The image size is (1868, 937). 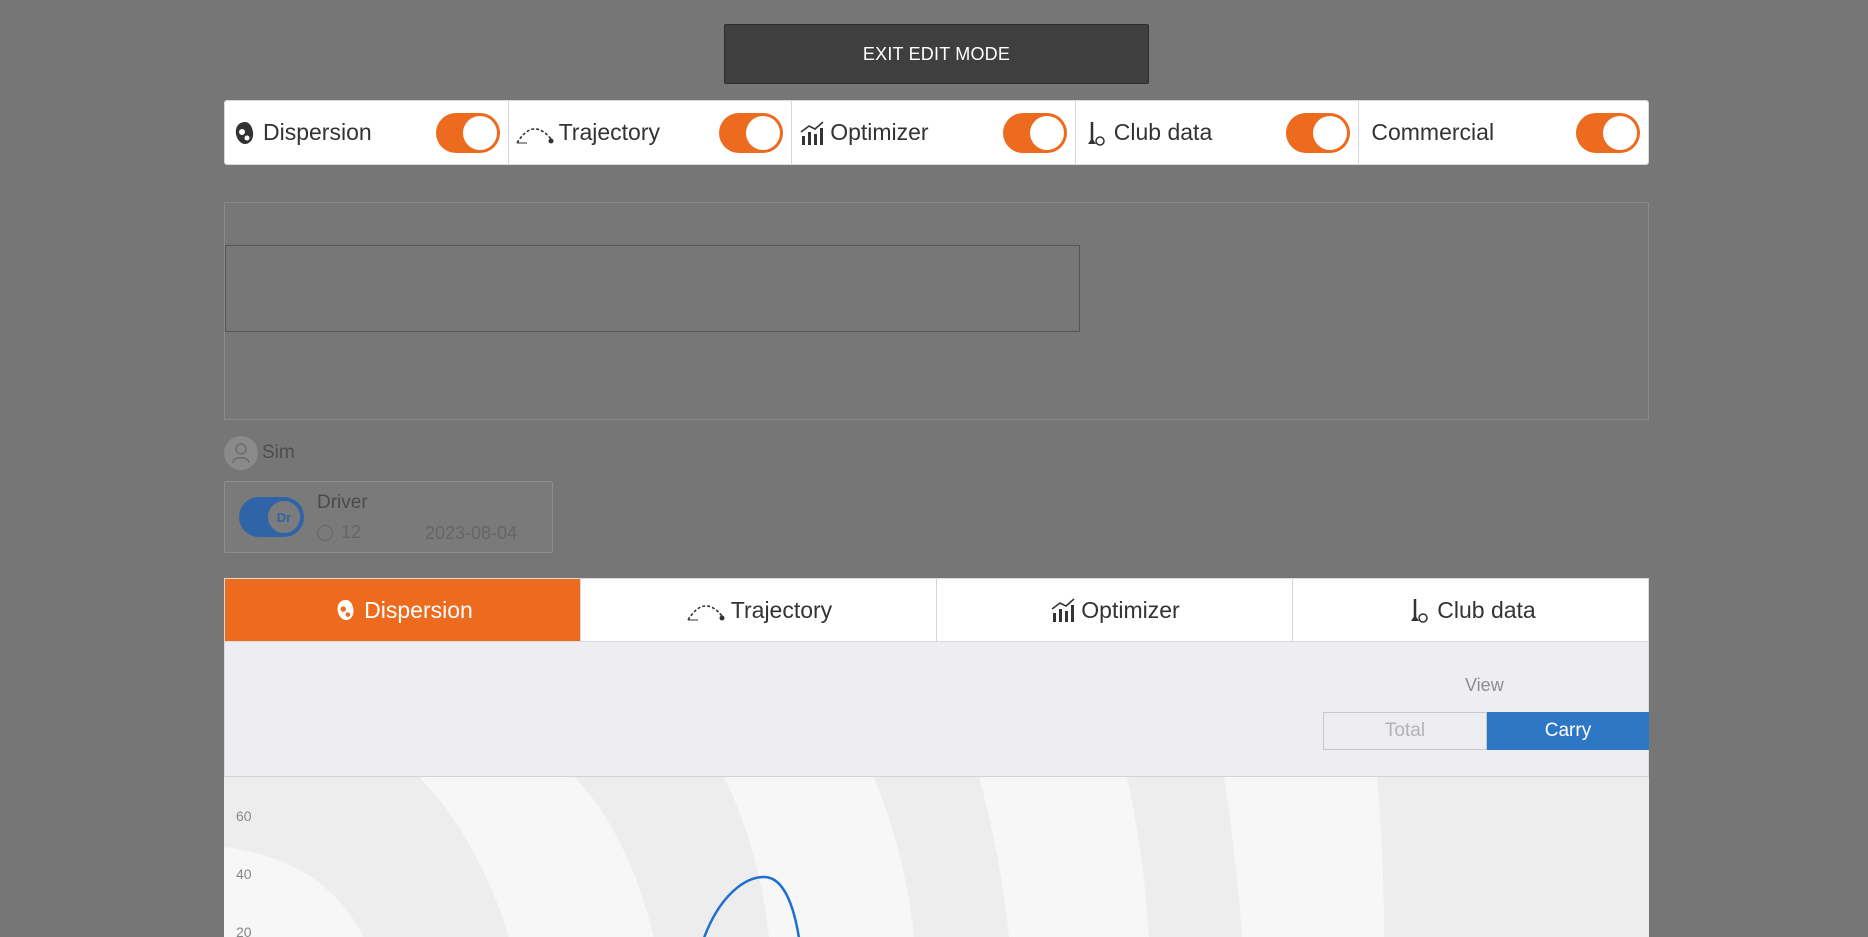 What do you see at coordinates (467, 132) in the screenshot?
I see `dispersion-switch` at bounding box center [467, 132].